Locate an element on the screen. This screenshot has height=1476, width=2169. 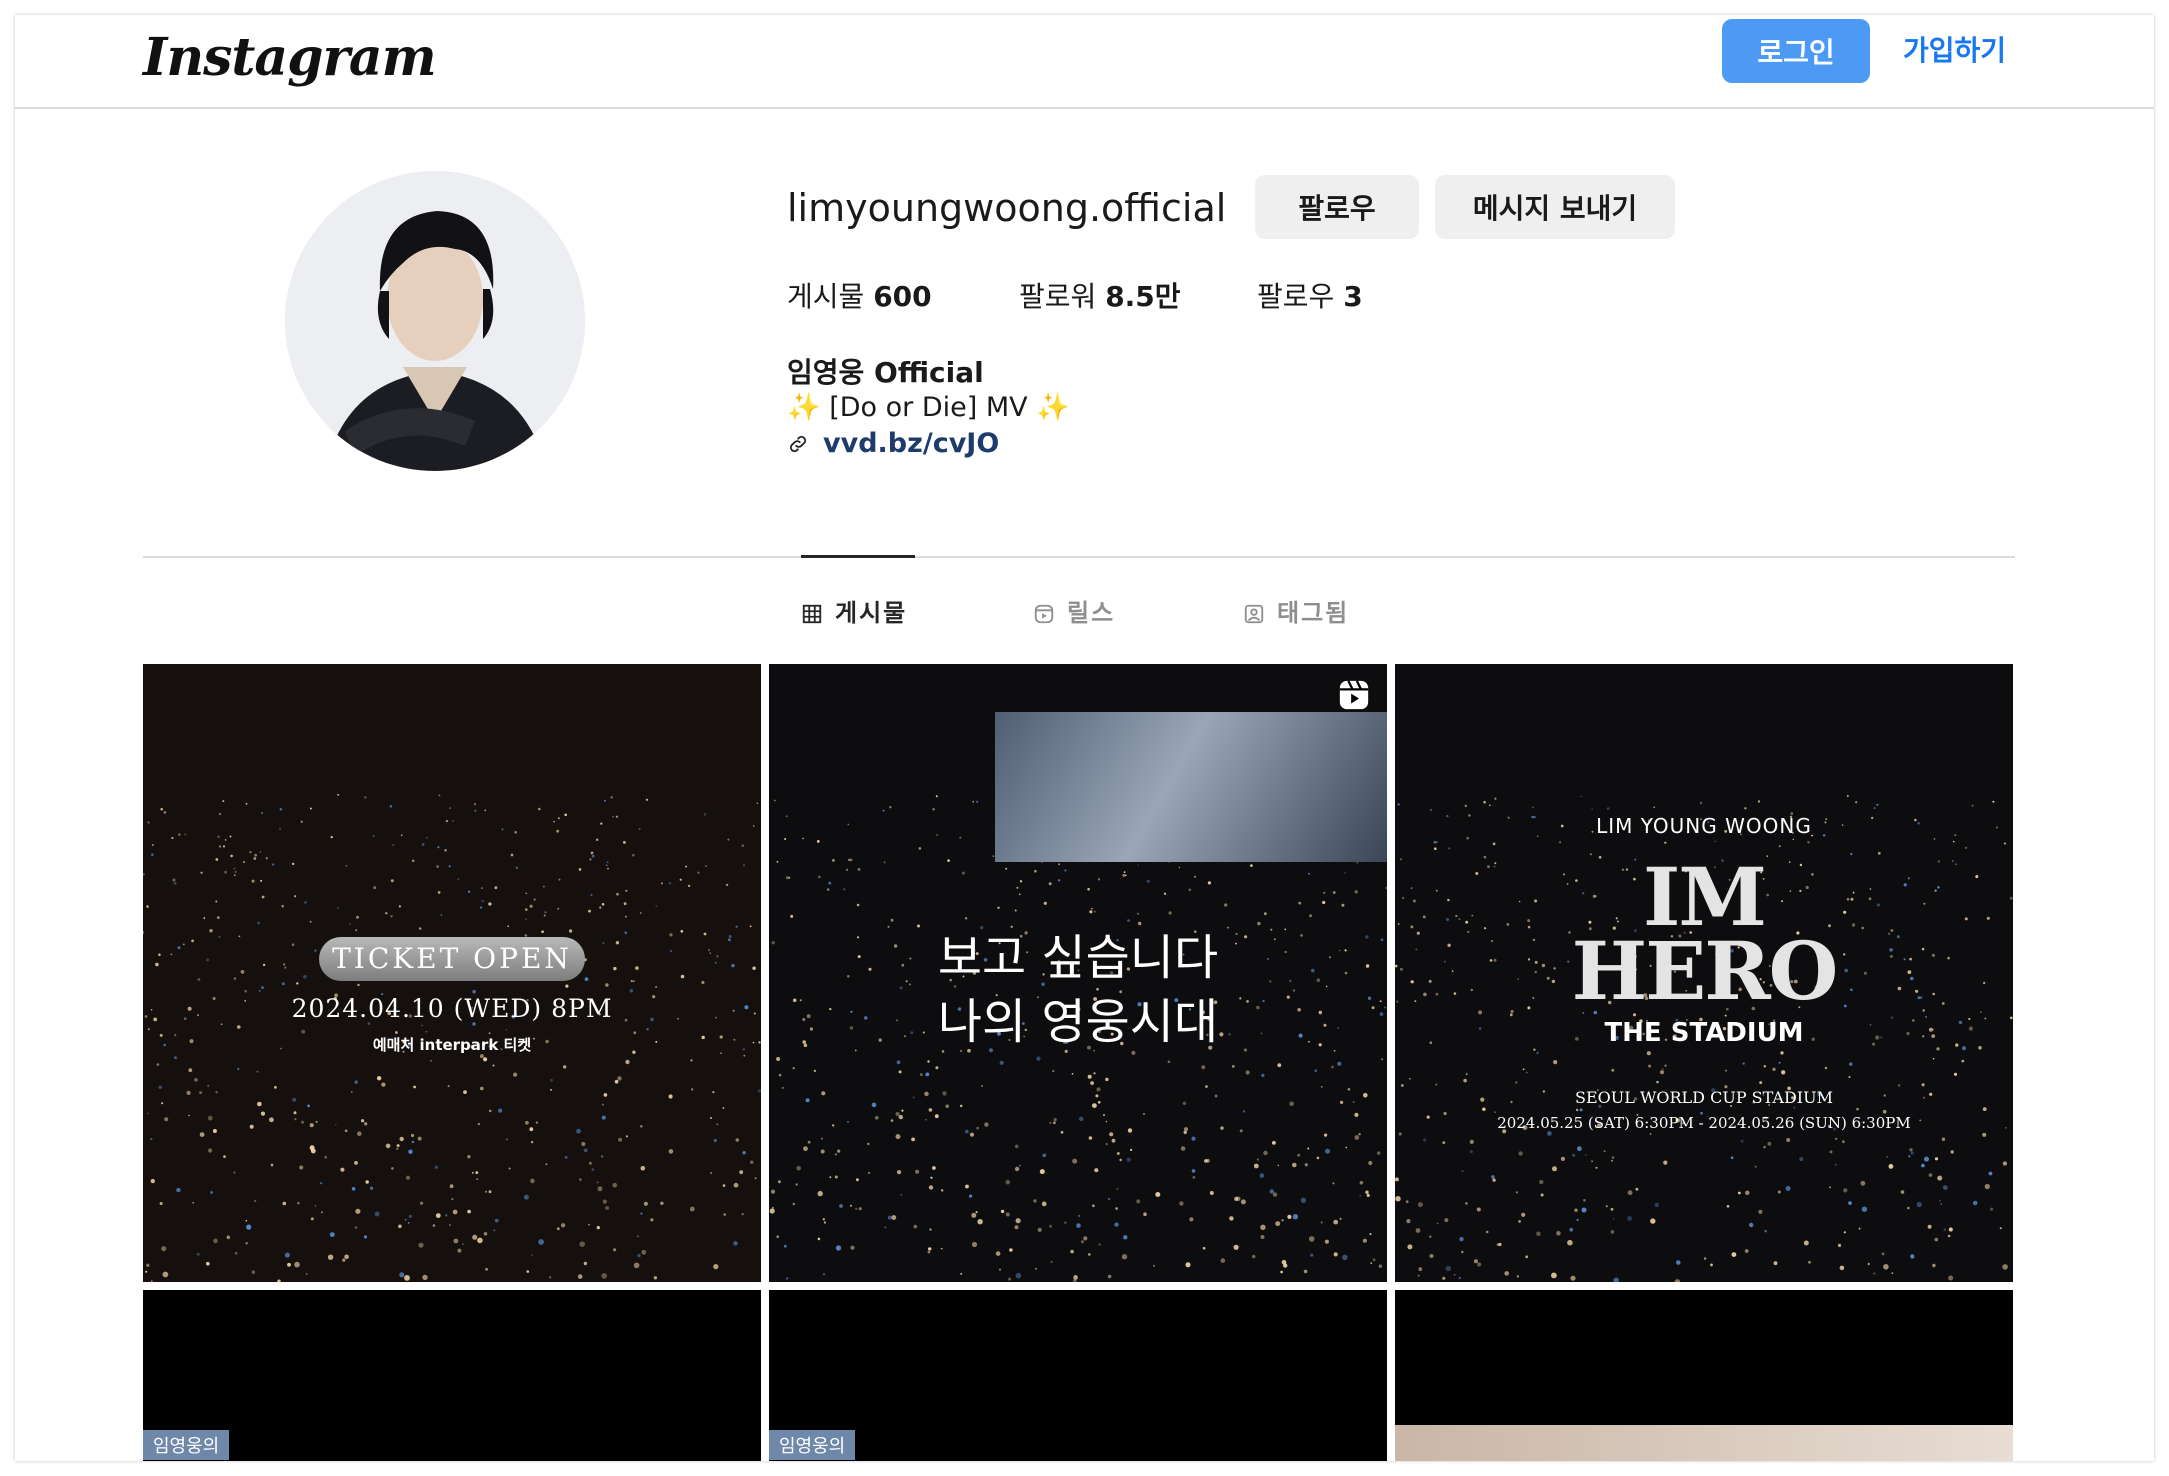
post-thumbnail-image is located at coordinates (1704, 1443).